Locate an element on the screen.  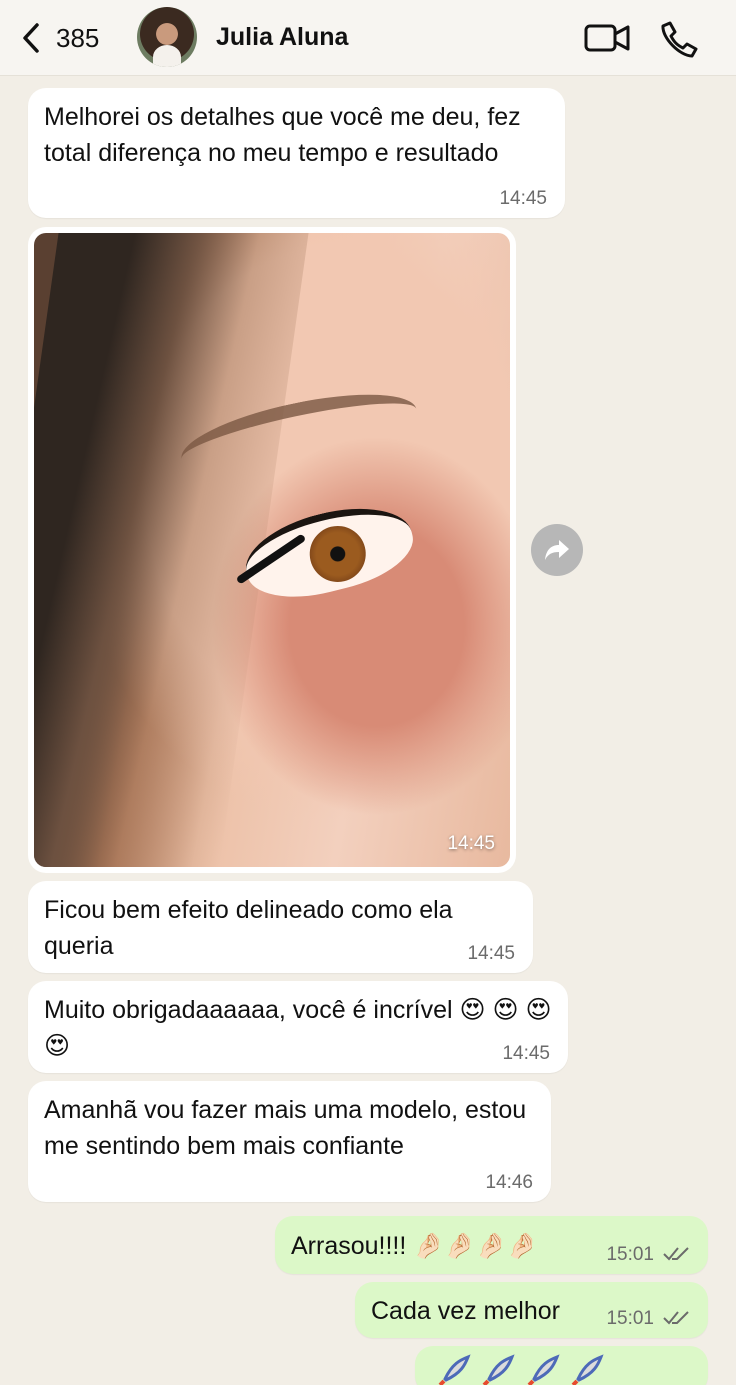
message-text: Cada vez melhor is located at coordinates (465, 1311).